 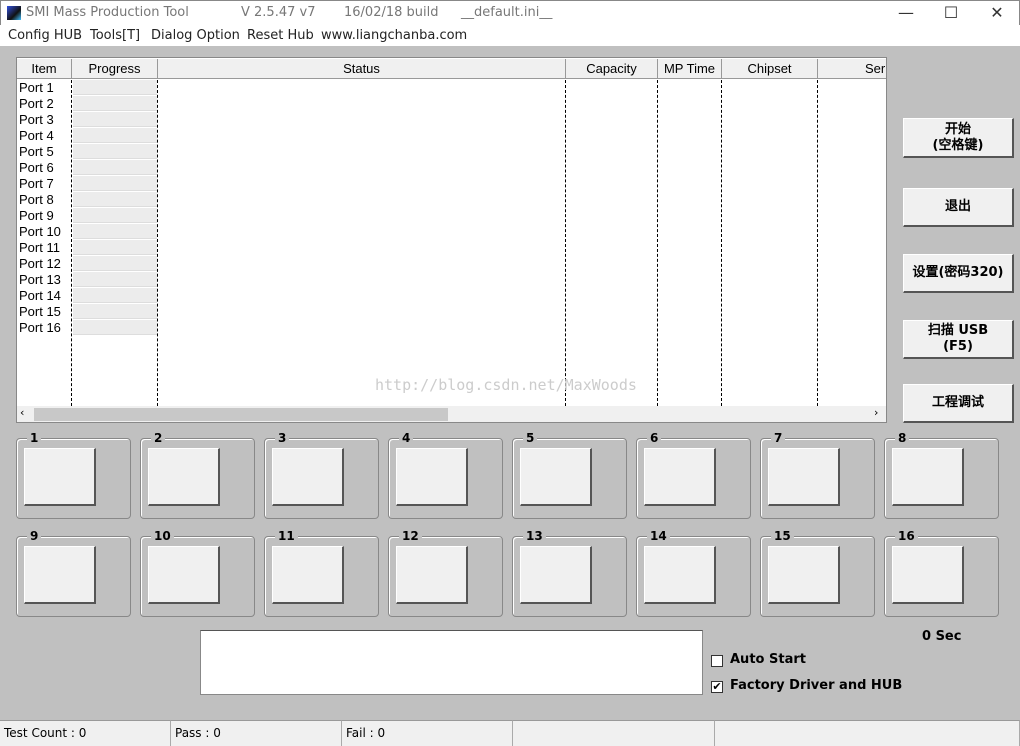 What do you see at coordinates (36, 152) in the screenshot?
I see `port-item: Port 5` at bounding box center [36, 152].